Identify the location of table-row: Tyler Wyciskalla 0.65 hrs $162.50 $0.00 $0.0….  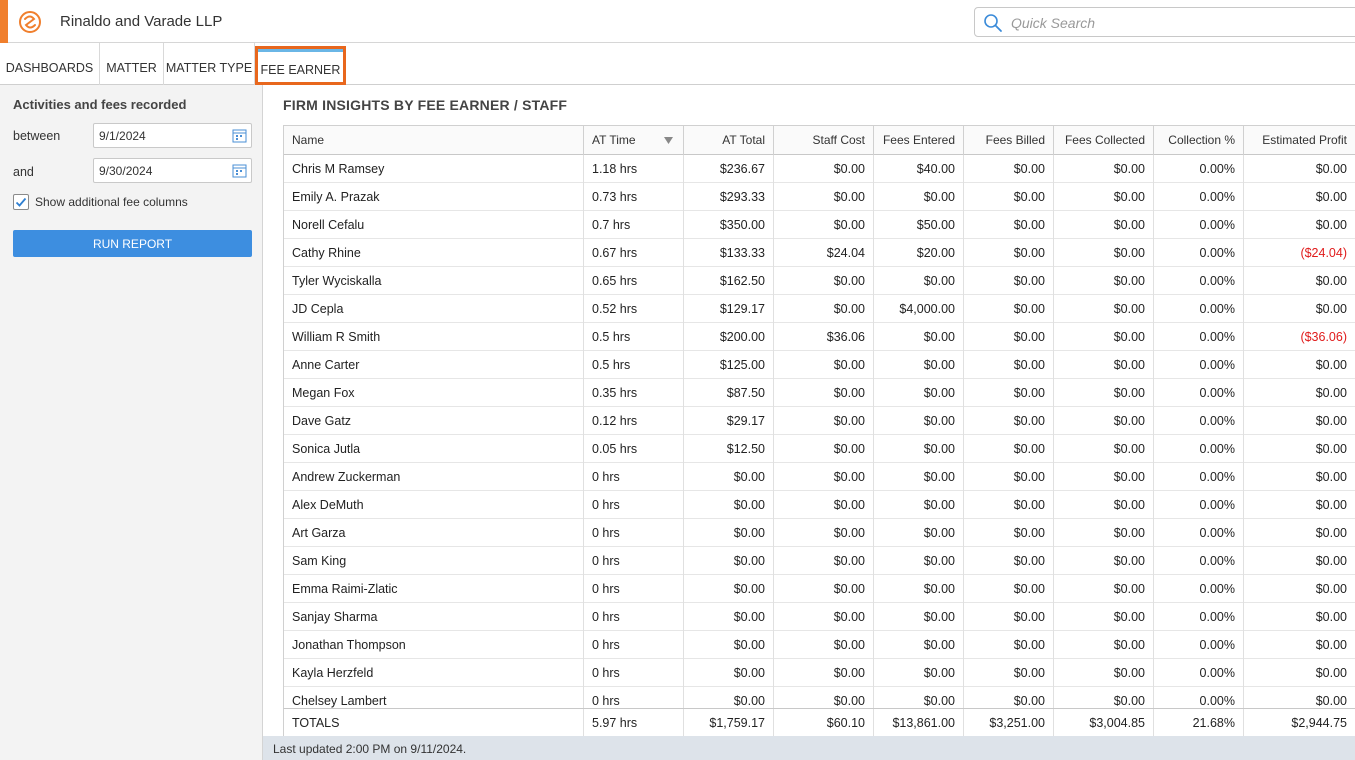
(819, 281).